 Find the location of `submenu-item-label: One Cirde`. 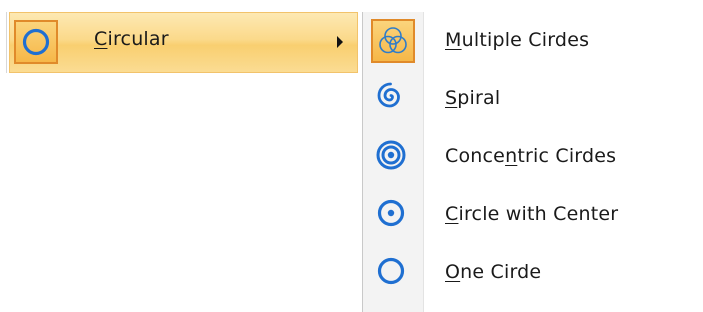

submenu-item-label: One Cirde is located at coordinates (493, 272).